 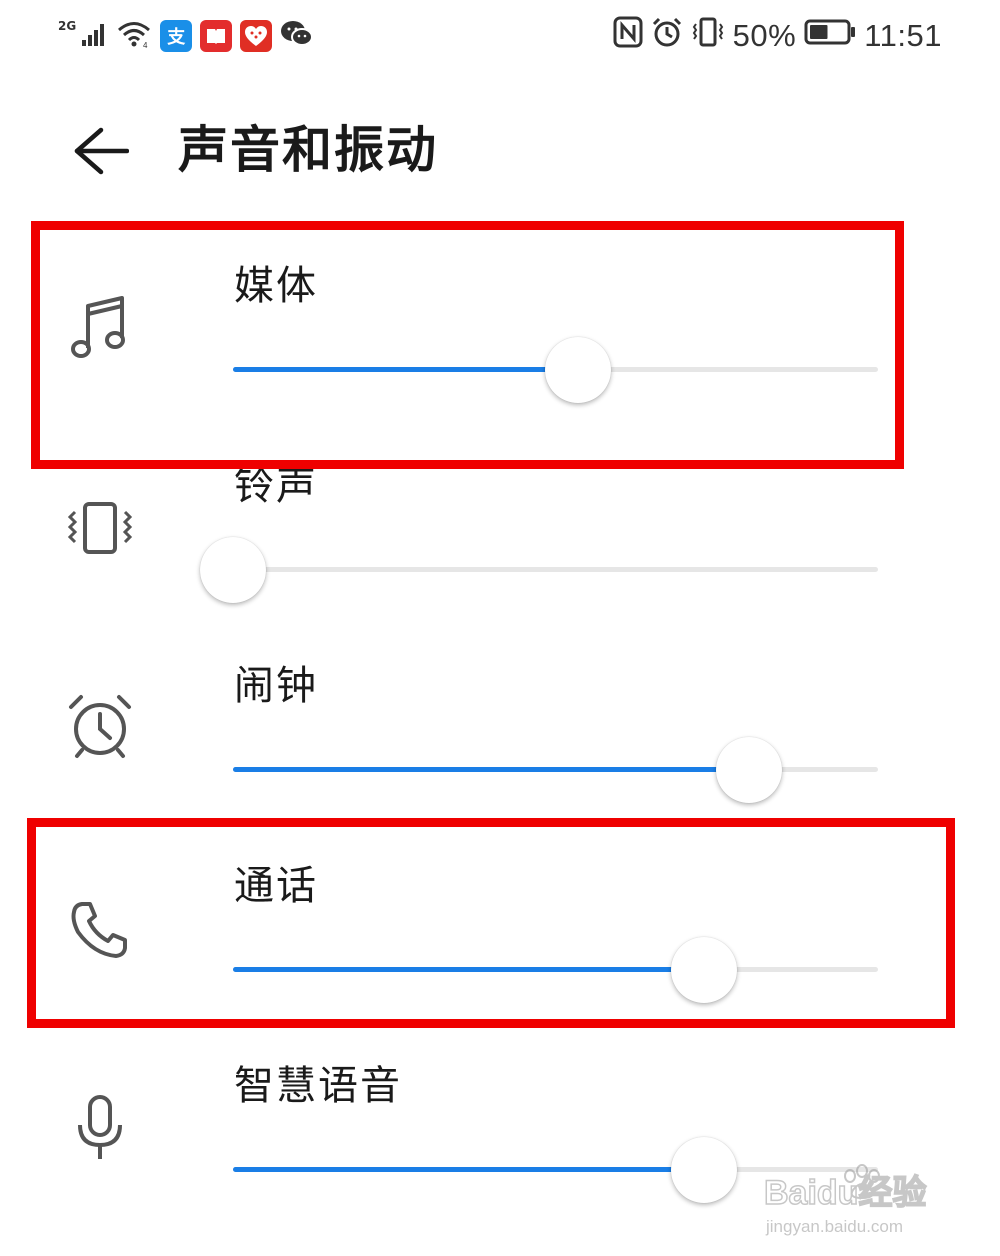 What do you see at coordinates (308, 150) in the screenshot?
I see `page-title: 声音和振动` at bounding box center [308, 150].